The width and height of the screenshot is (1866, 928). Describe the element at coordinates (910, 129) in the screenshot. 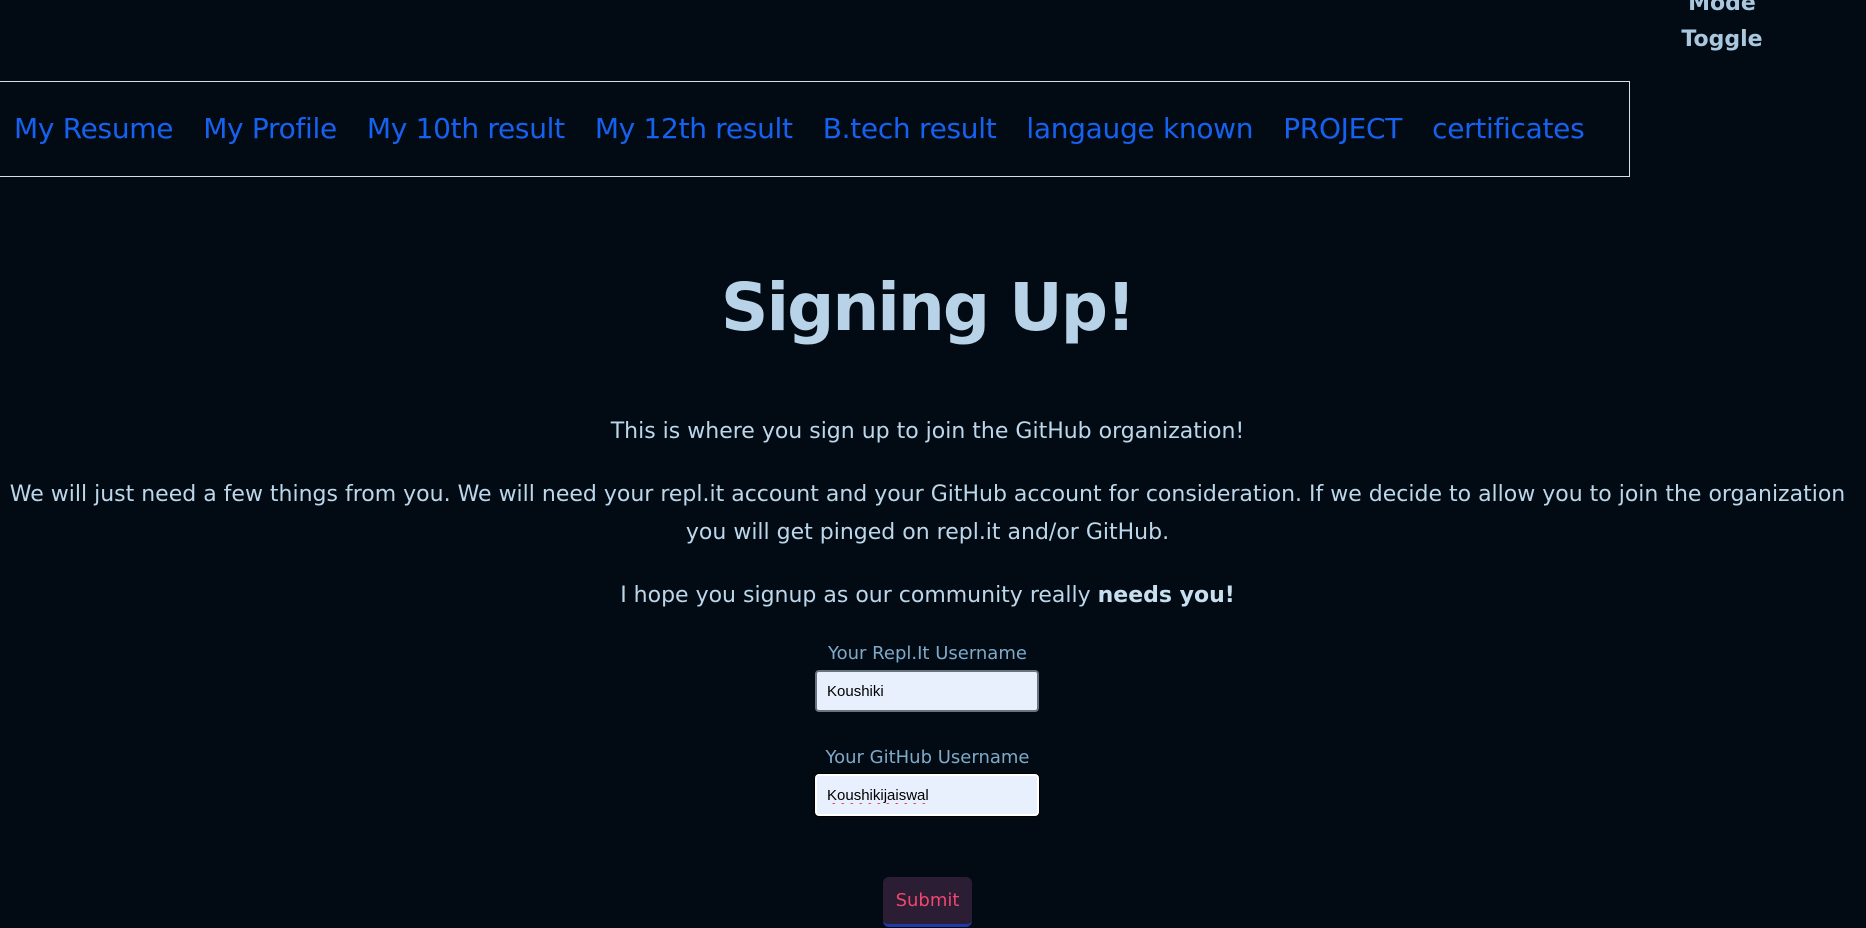

I see `nav-link-btech-result: B.tech result` at that location.